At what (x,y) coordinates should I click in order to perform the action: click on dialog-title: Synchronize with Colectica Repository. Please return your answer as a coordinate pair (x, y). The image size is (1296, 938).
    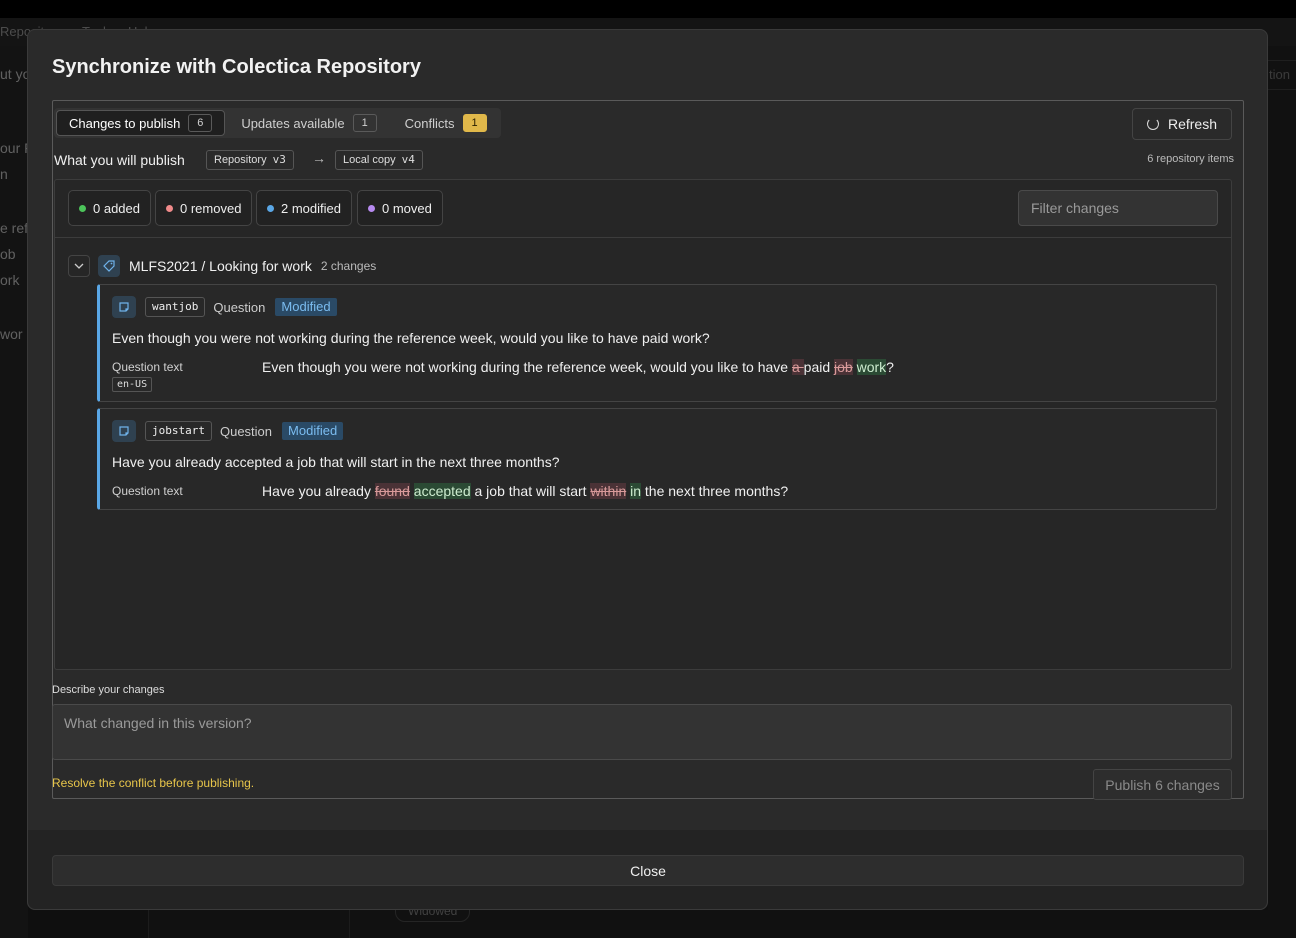
    Looking at the image, I should click on (236, 67).